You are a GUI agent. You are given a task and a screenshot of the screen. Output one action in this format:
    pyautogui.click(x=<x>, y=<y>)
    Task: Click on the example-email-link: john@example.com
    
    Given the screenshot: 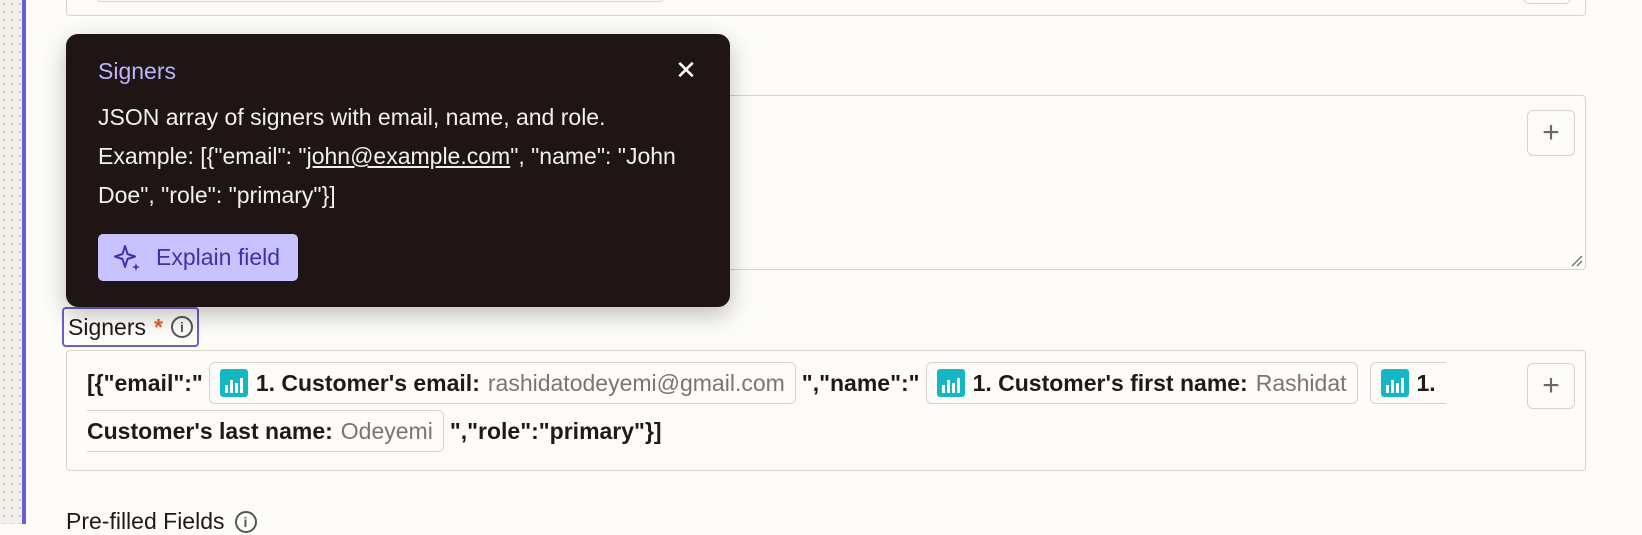 What is the action you would take?
    pyautogui.click(x=409, y=156)
    